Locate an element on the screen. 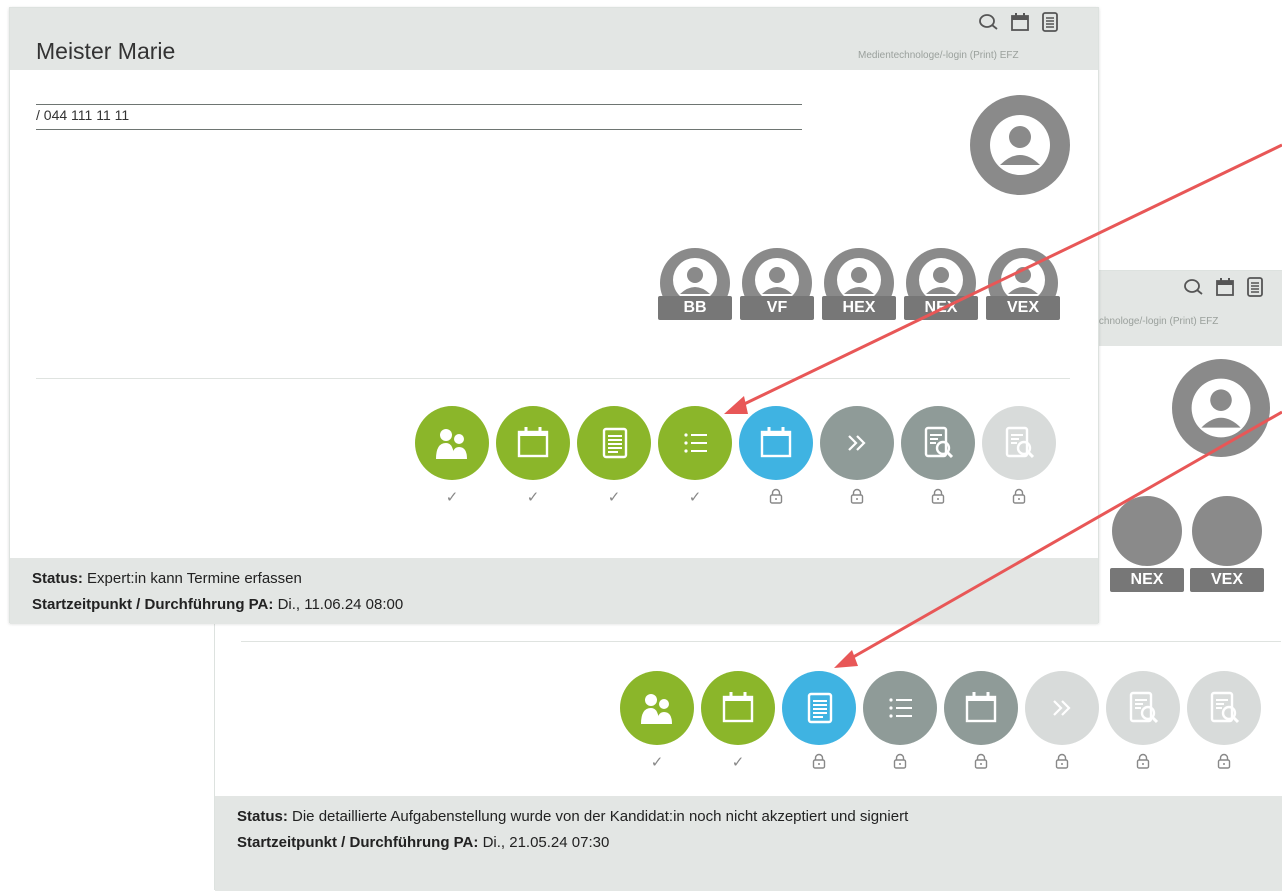  back-profession: ntechnologe/-login (Print) EFZ is located at coordinates (1152, 321).